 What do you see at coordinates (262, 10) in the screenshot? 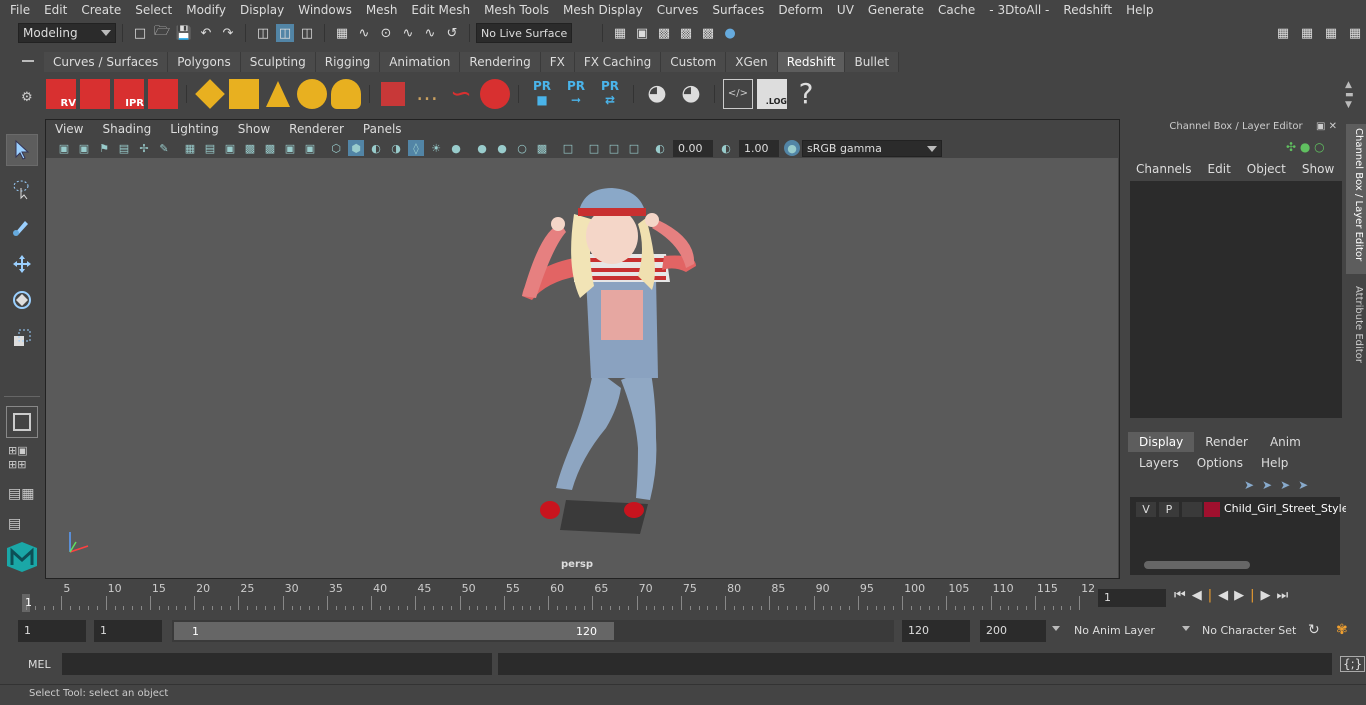
I see `menu-item-5: Display` at bounding box center [262, 10].